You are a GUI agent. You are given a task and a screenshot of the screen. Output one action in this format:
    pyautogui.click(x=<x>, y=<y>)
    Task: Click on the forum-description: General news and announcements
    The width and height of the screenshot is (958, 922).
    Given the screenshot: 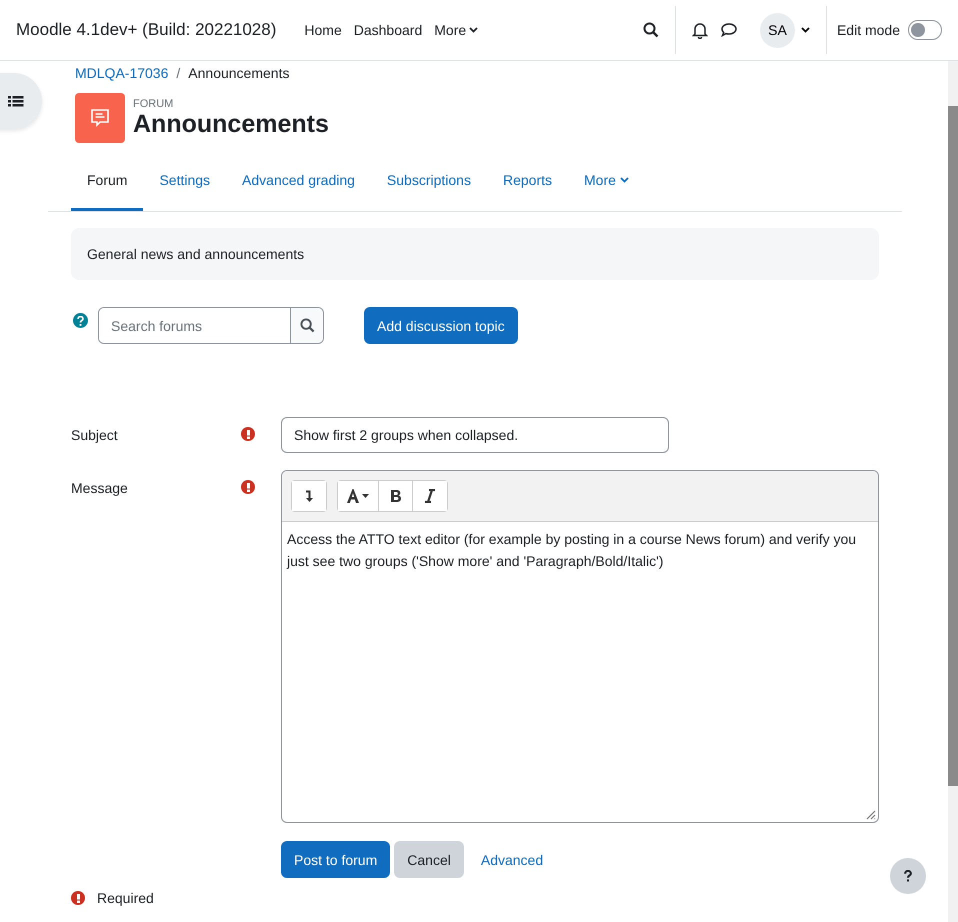 What is the action you would take?
    pyautogui.click(x=475, y=254)
    